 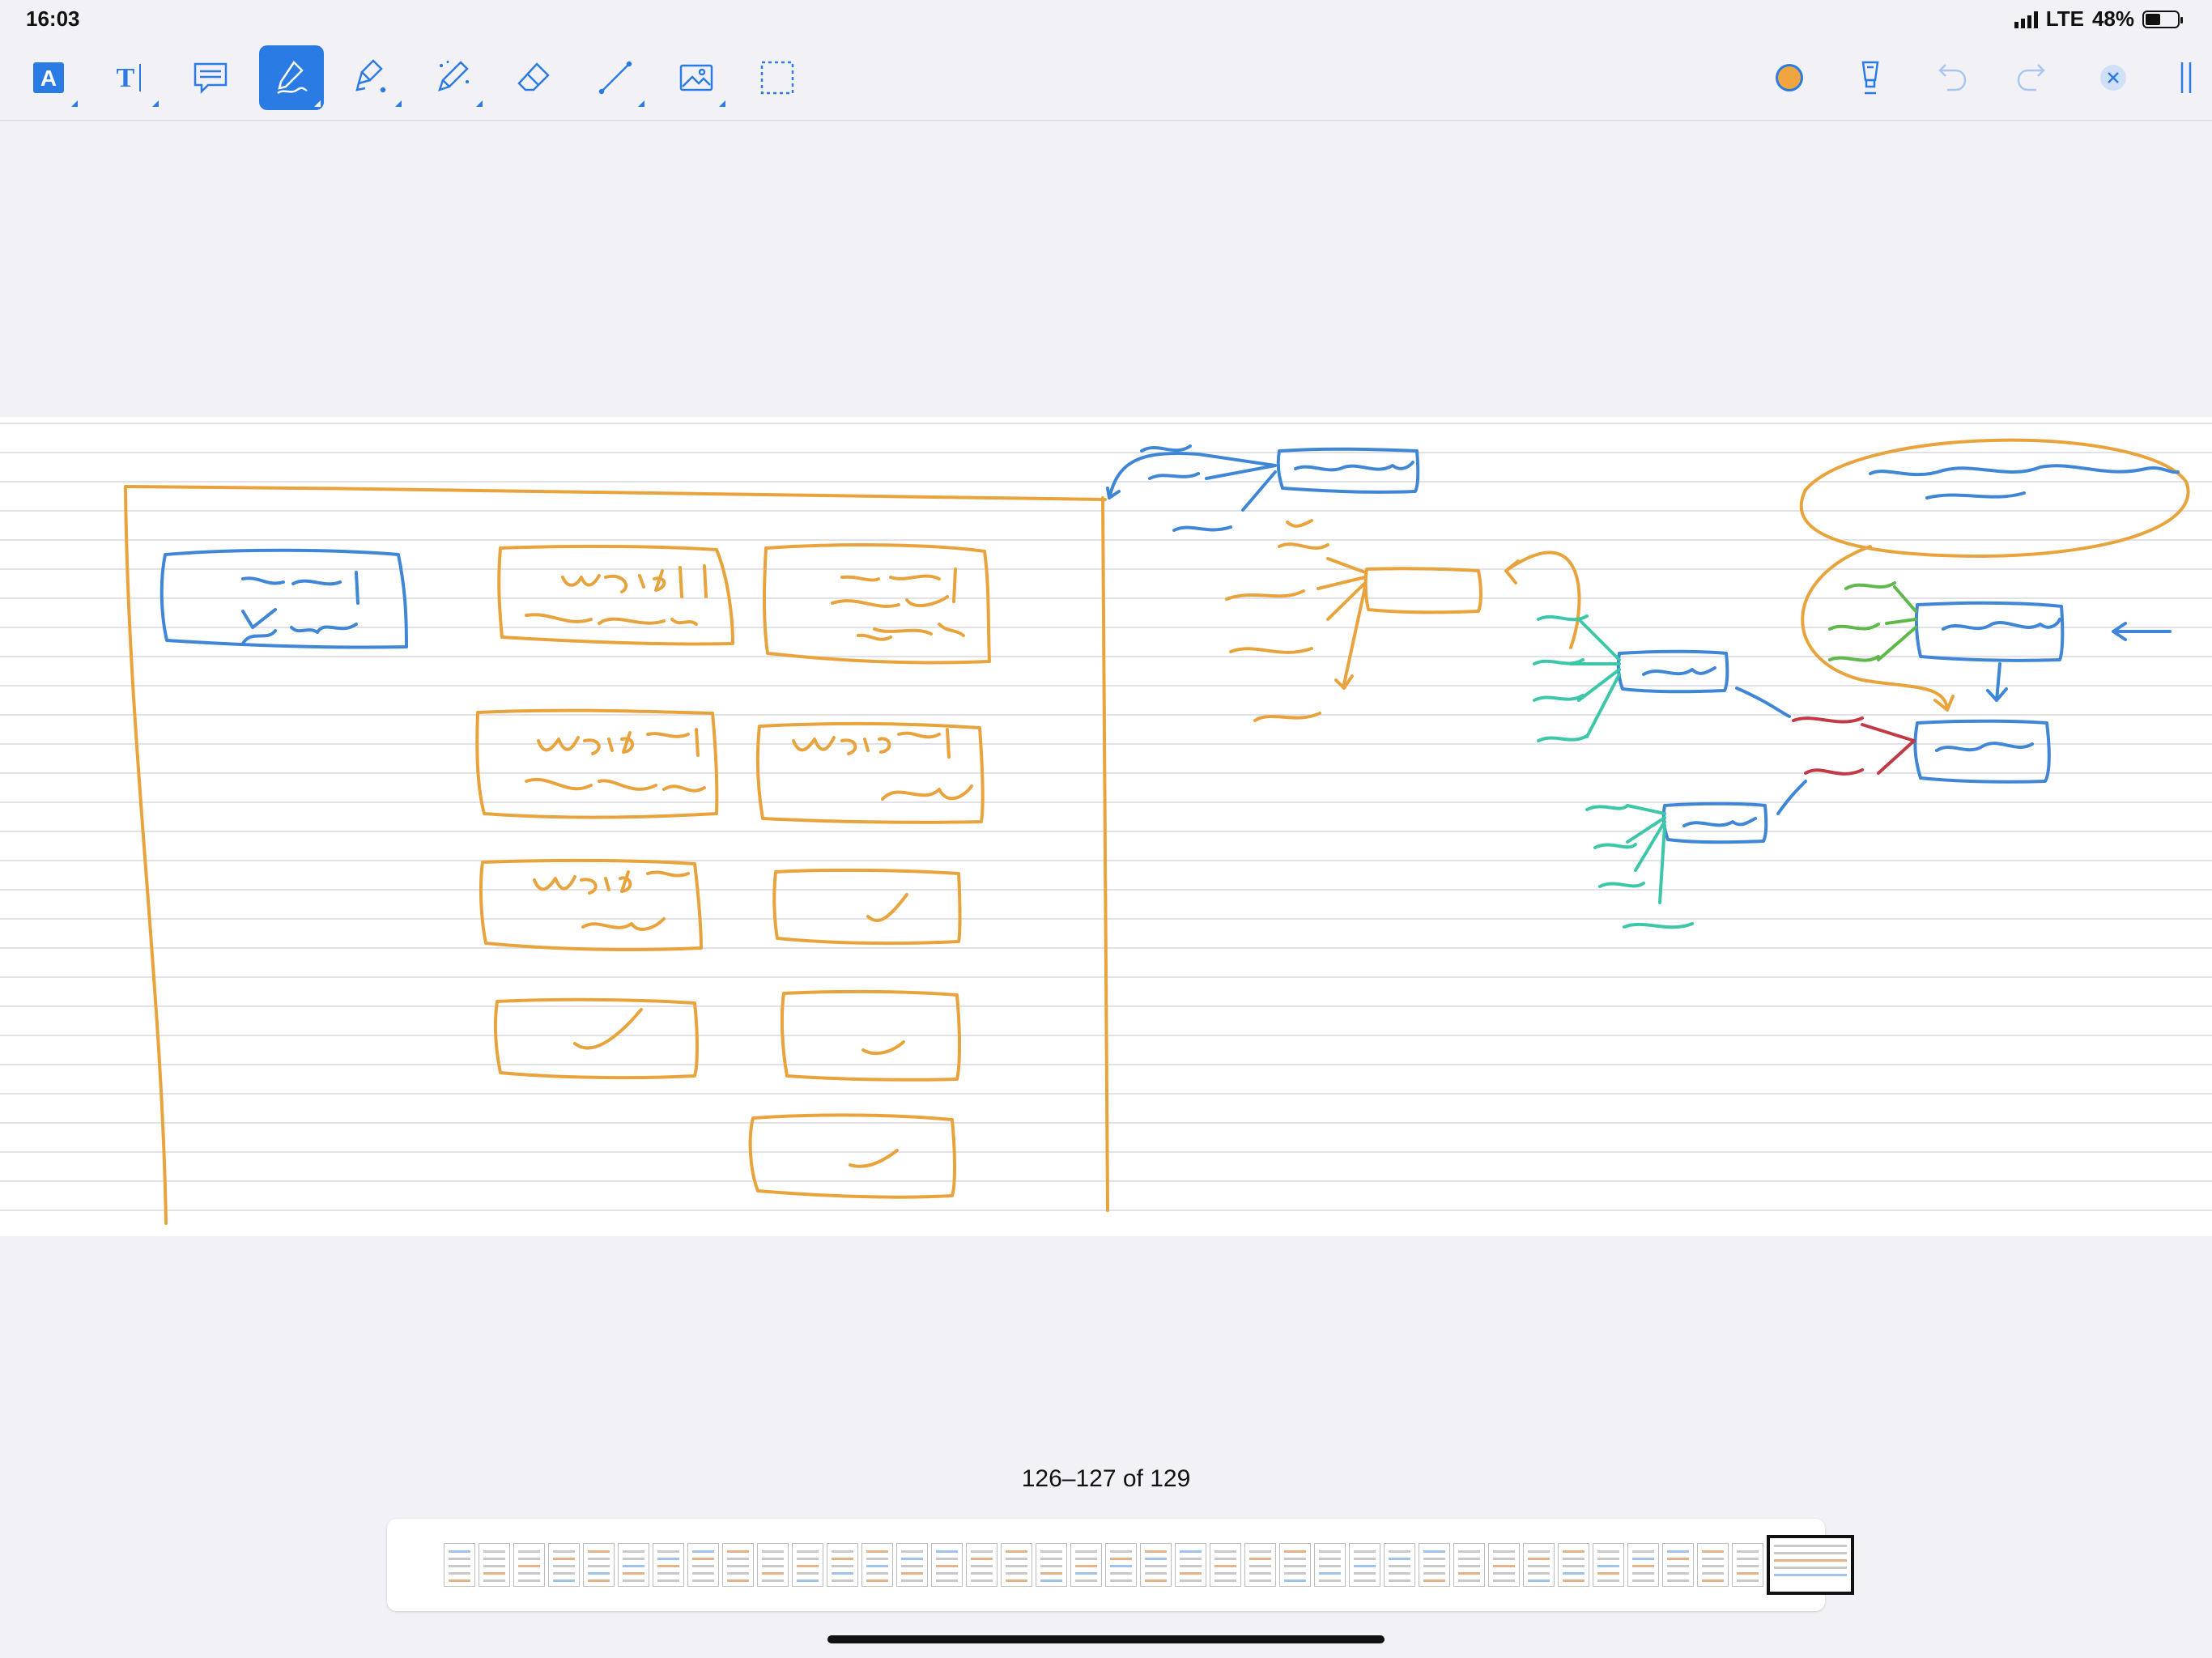 I want to click on magic-pen-tool, so click(x=454, y=77).